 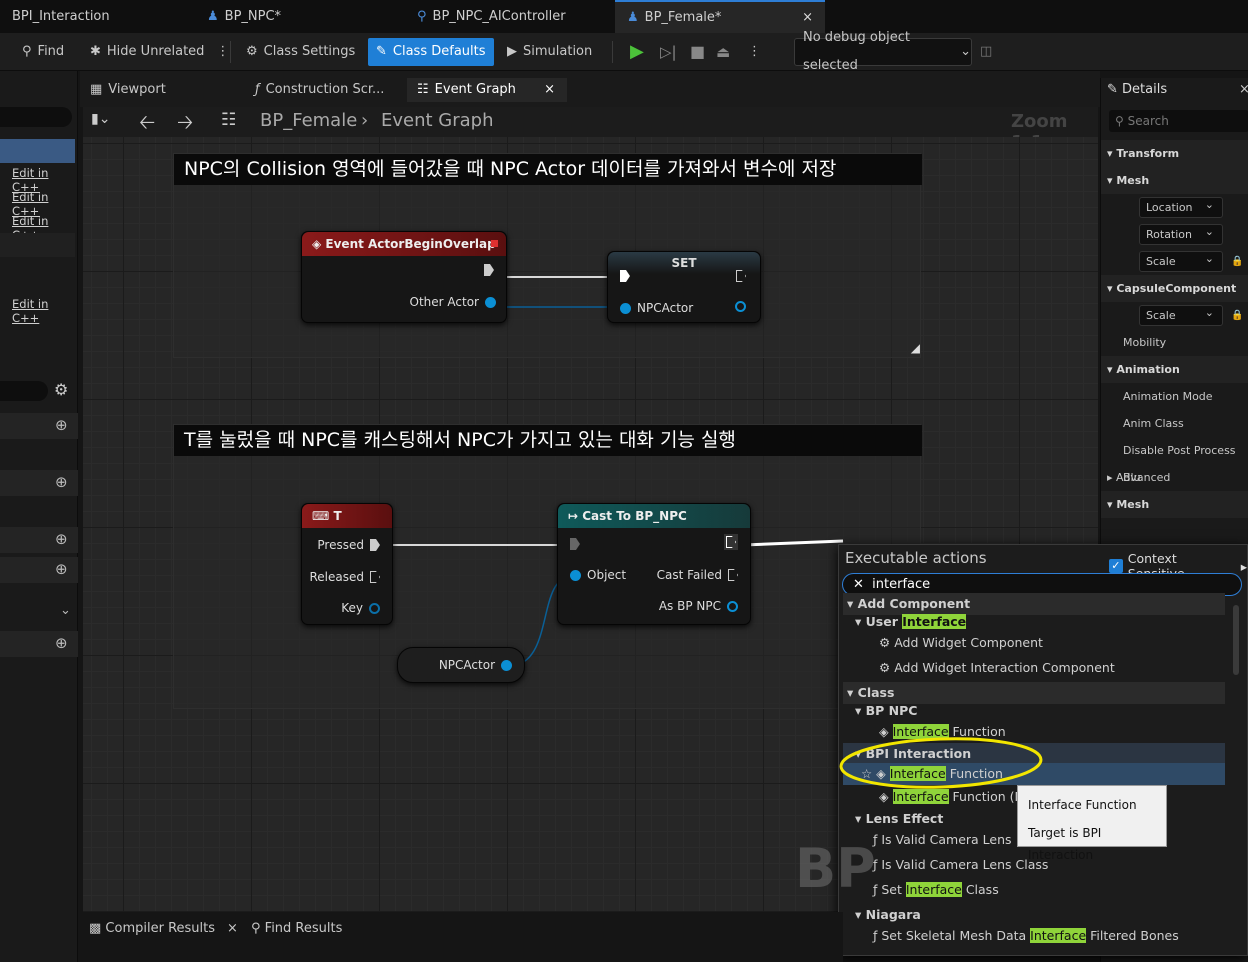 What do you see at coordinates (754, 52) in the screenshot?
I see `play-options-button: ⋮` at bounding box center [754, 52].